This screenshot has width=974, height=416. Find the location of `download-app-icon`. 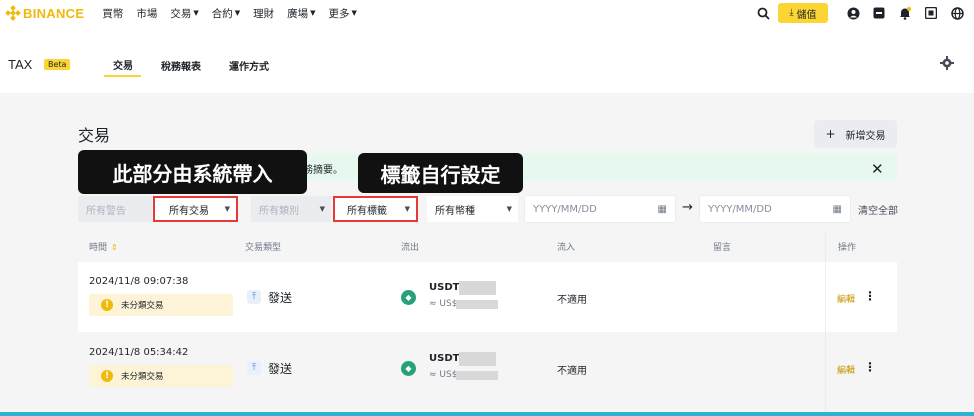

download-app-icon is located at coordinates (931, 13).